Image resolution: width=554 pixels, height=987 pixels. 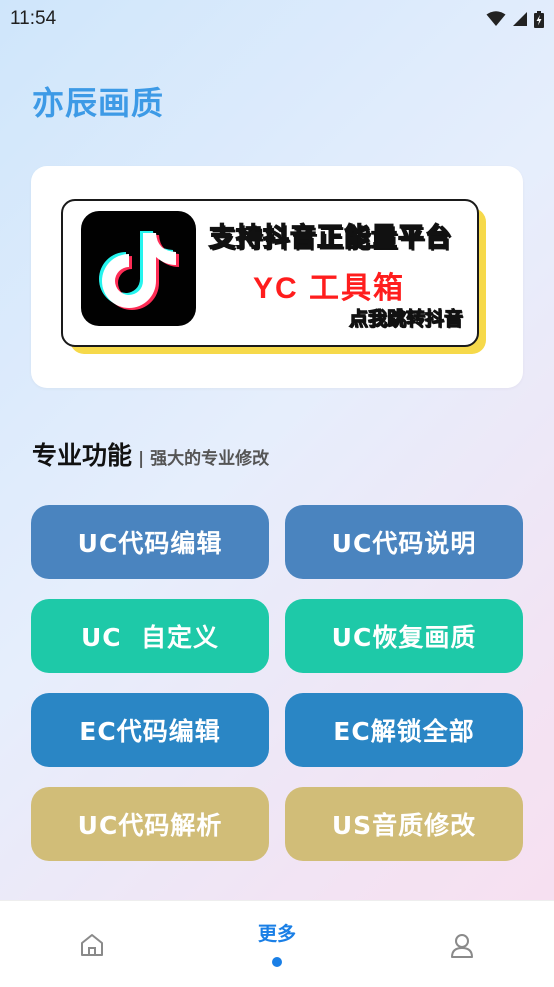 I want to click on uc-code-edit-button: UC代码编辑, so click(x=150, y=542).